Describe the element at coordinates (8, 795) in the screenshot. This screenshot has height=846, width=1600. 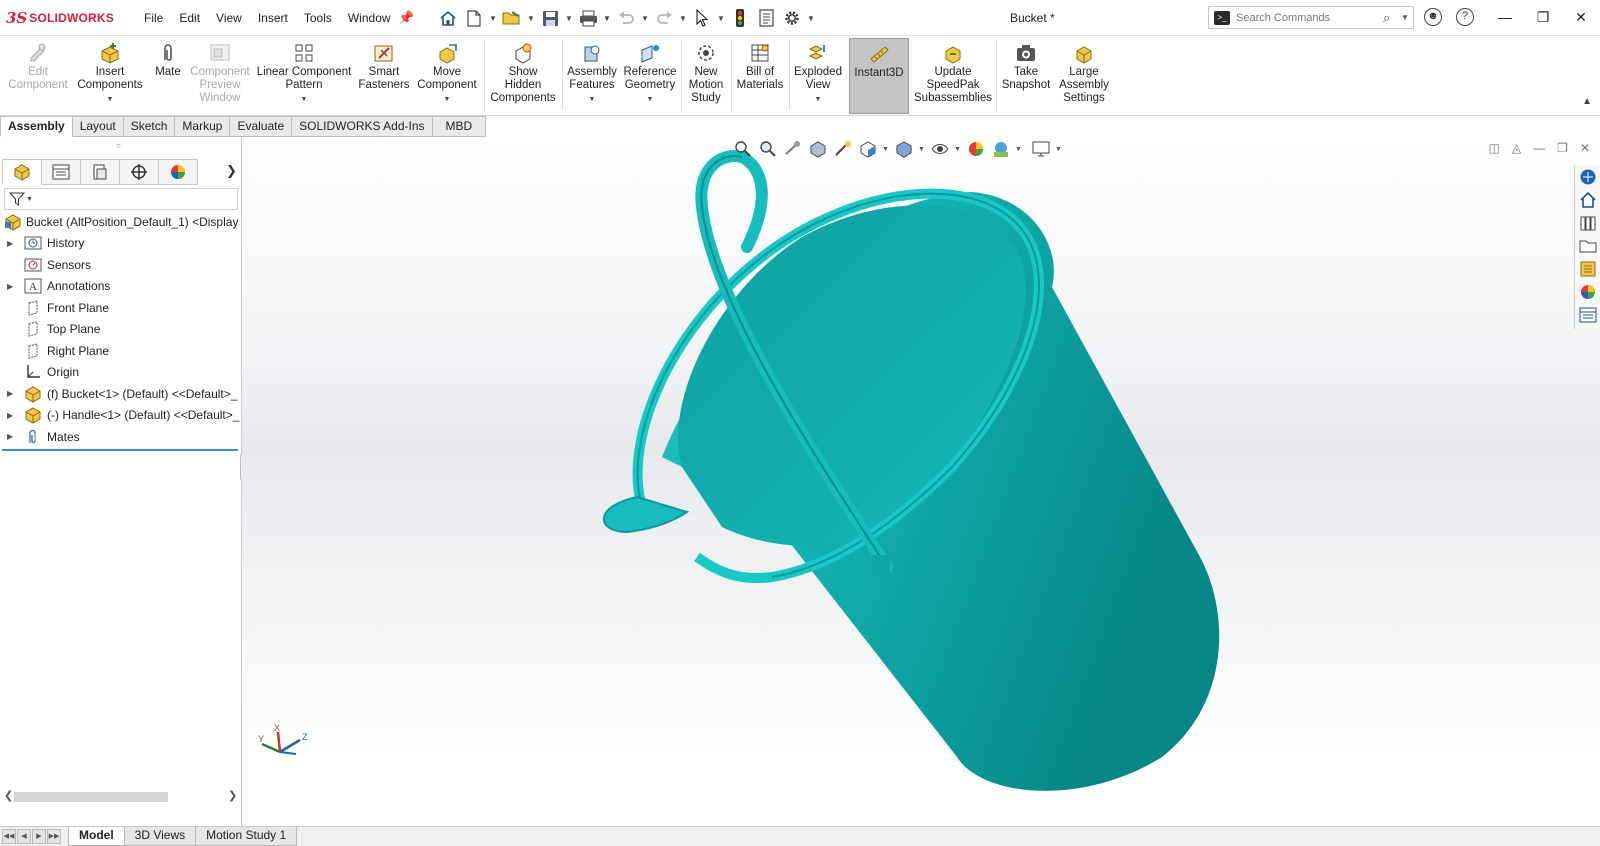
I see `chevron-left-icon: ❮` at that location.